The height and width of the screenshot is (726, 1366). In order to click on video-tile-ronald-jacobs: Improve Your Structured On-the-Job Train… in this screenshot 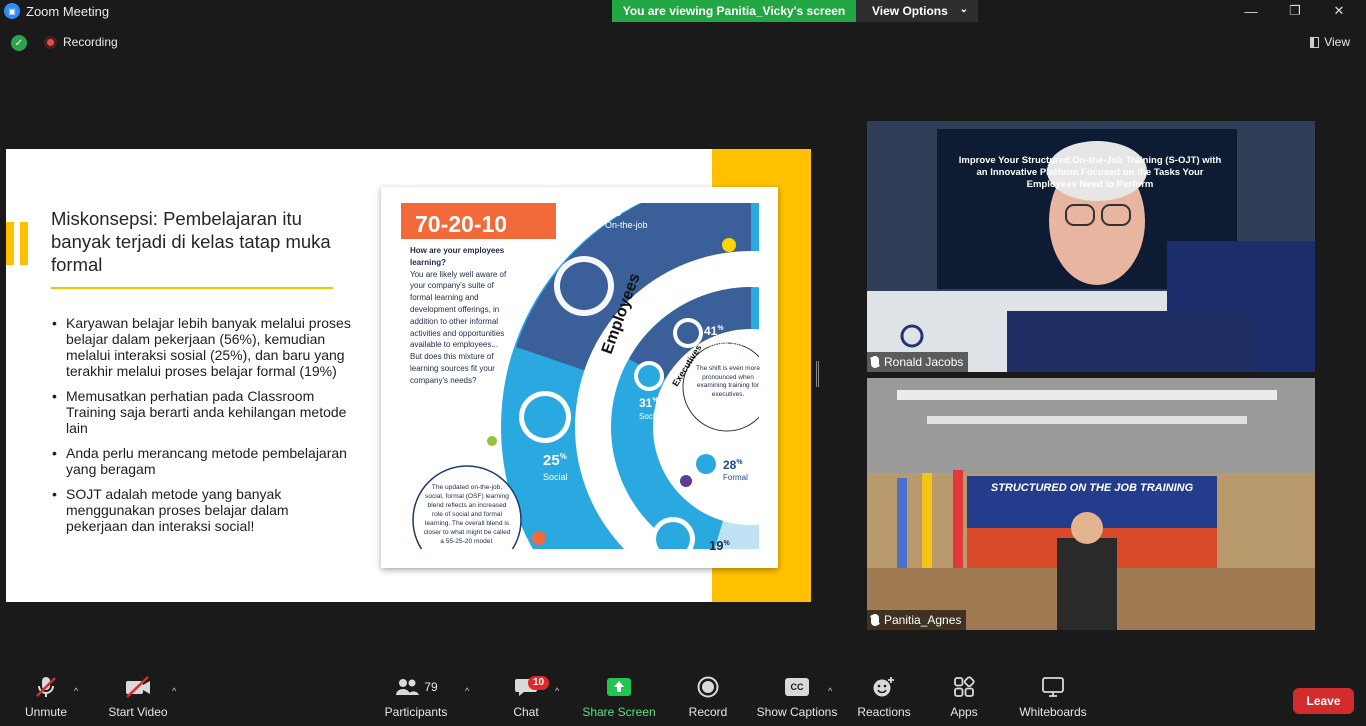, I will do `click(1091, 246)`.